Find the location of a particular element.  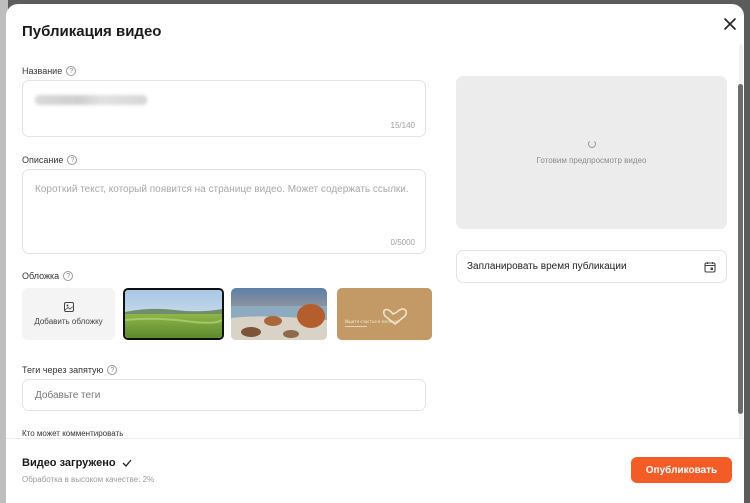

description-label-row: Описание ? is located at coordinates (50, 160).